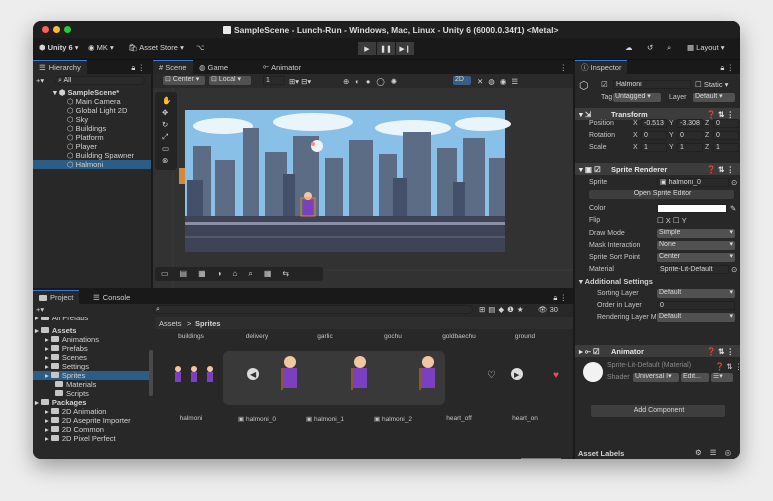  What do you see at coordinates (706, 47) in the screenshot?
I see `layout-dropdown: ▦ Layout ▾` at bounding box center [706, 47].